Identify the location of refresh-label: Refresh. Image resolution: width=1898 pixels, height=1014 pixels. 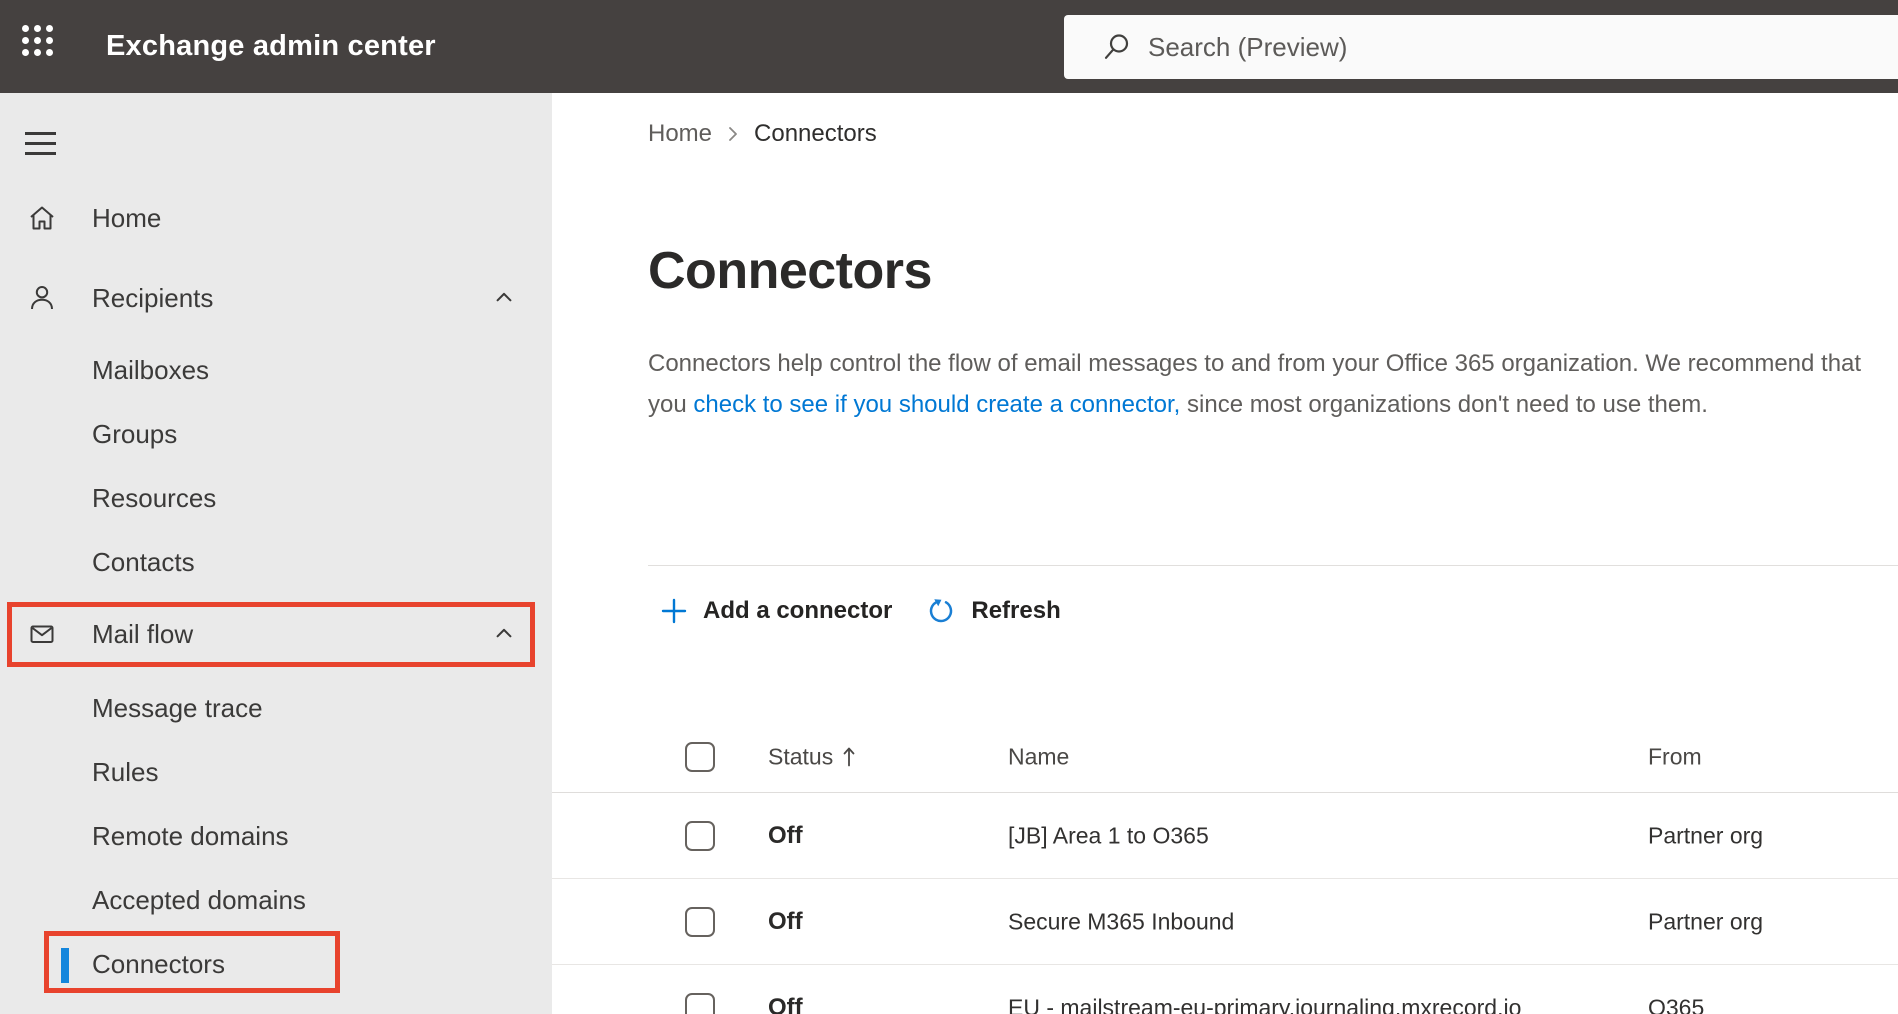
(1016, 610).